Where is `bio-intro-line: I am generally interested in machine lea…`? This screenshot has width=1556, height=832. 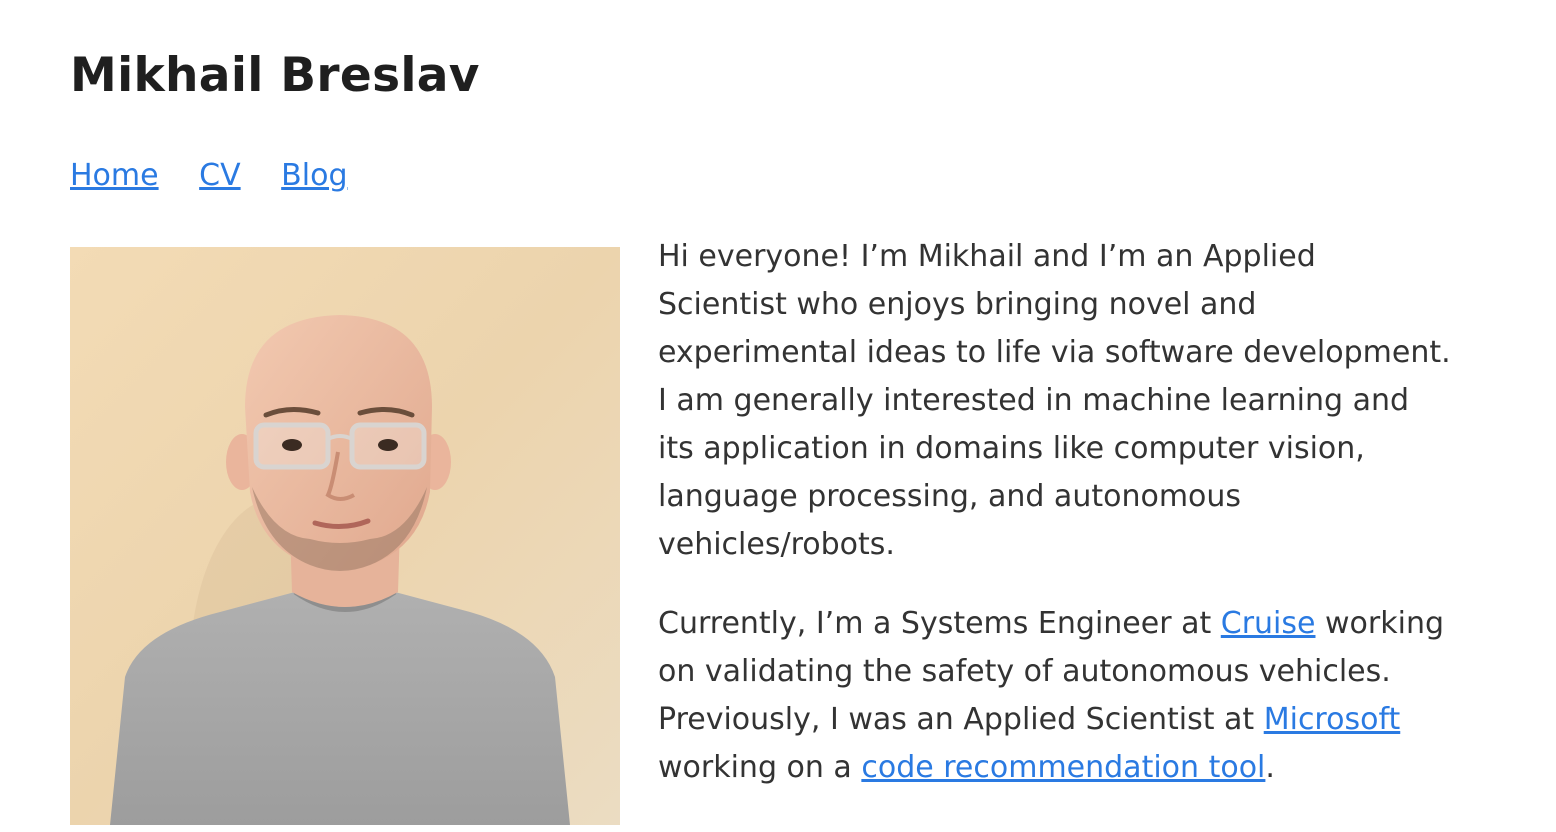
bio-intro-line: I am generally interested in machine lea… is located at coordinates (1034, 400).